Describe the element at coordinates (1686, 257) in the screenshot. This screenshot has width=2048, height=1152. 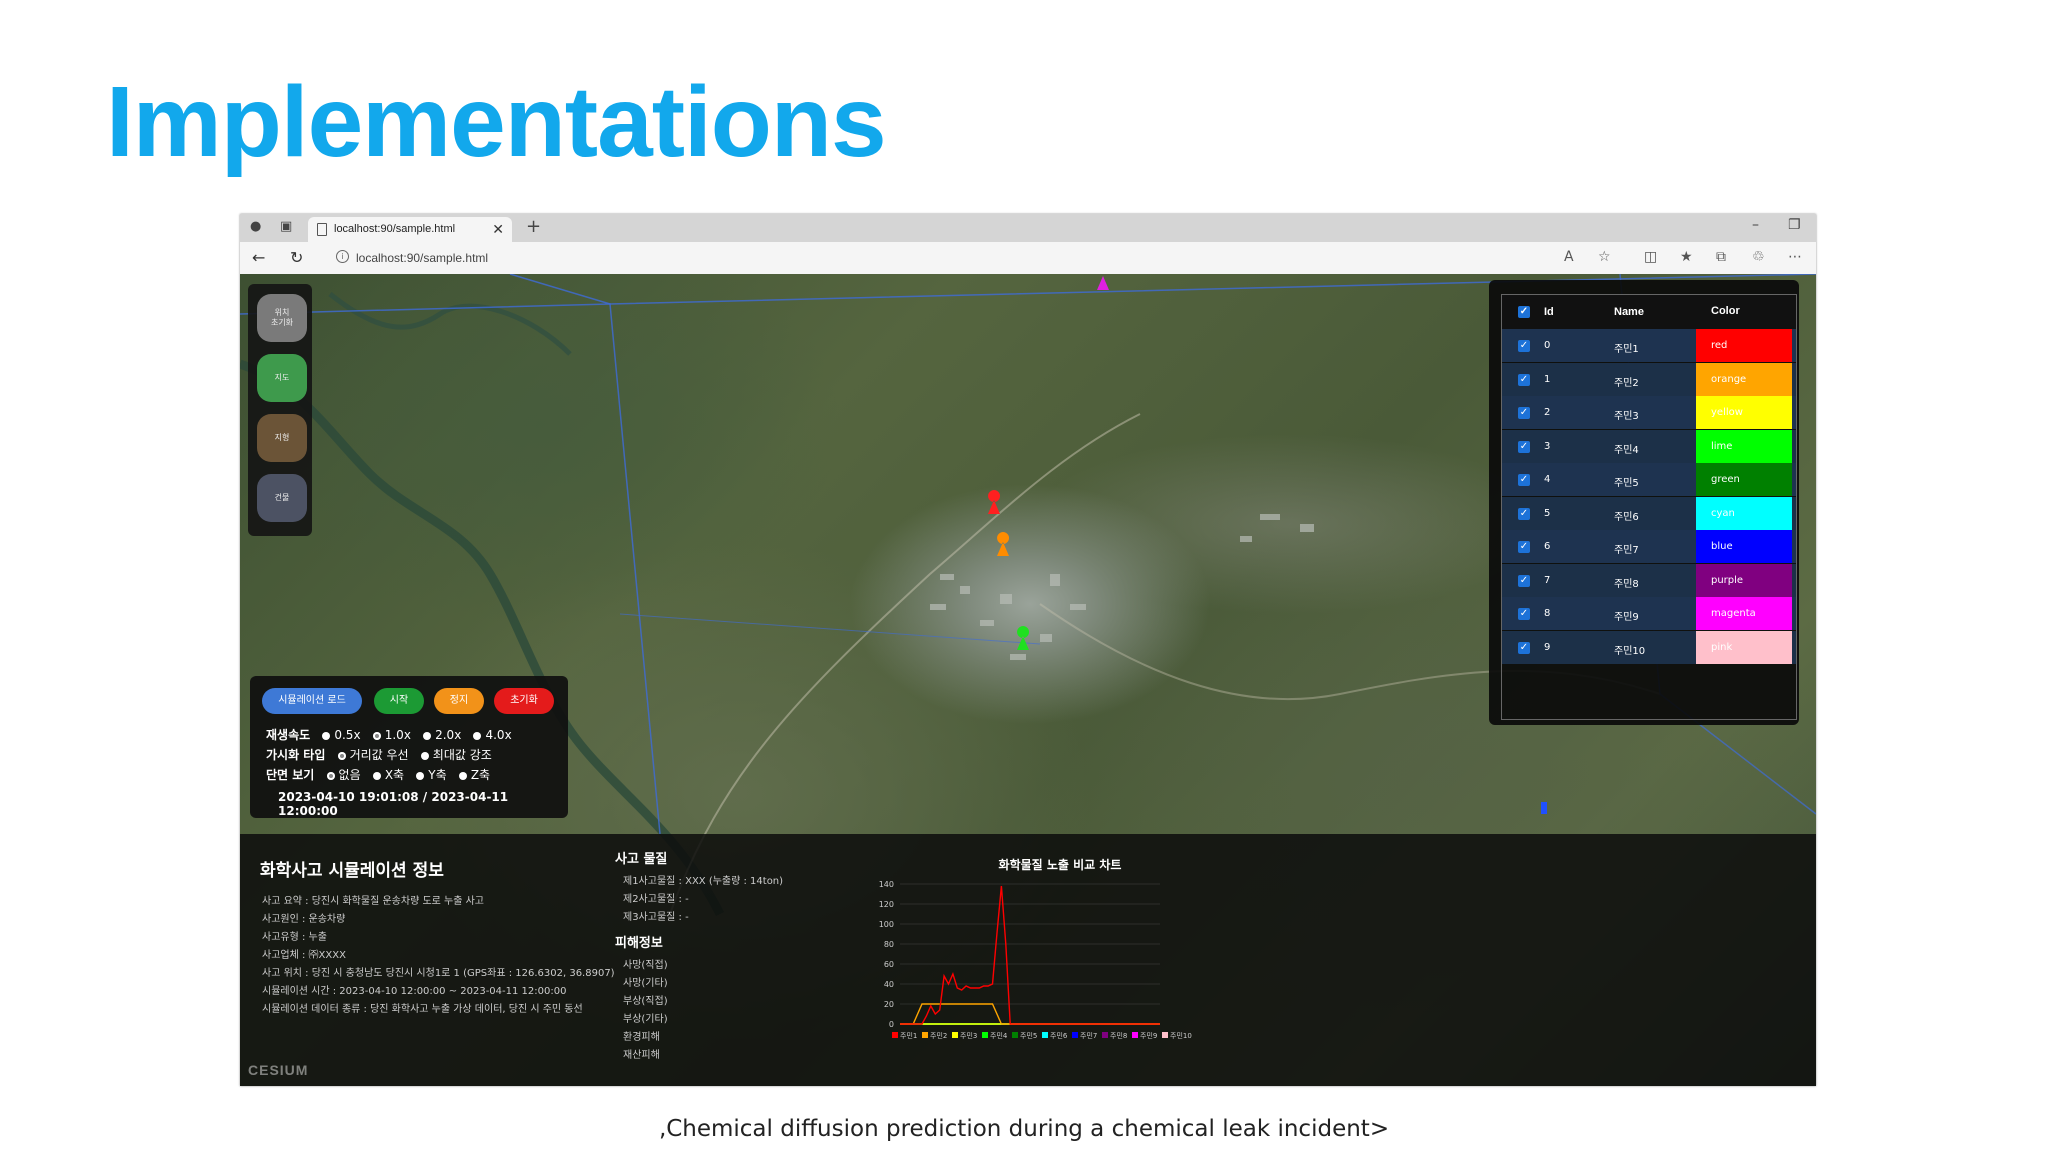
I see `favorites-list-icon: ★` at that location.